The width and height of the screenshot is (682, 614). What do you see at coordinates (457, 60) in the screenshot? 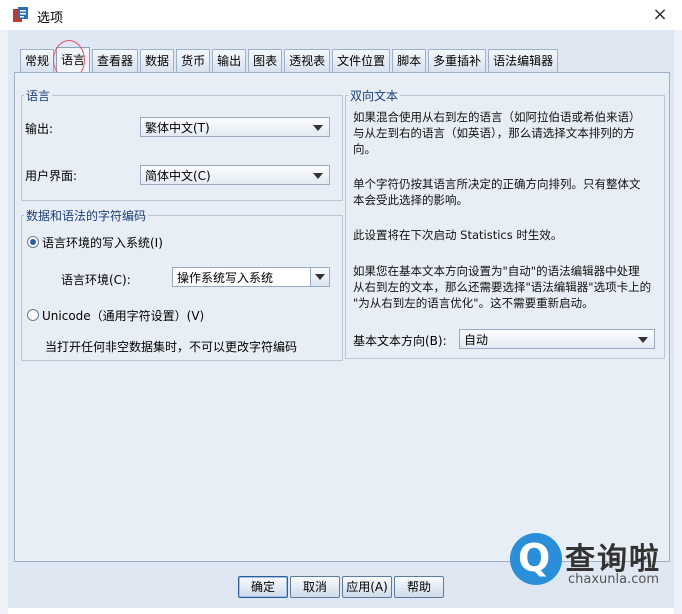
I see `tab-multiple-imputation: 多重插补` at bounding box center [457, 60].